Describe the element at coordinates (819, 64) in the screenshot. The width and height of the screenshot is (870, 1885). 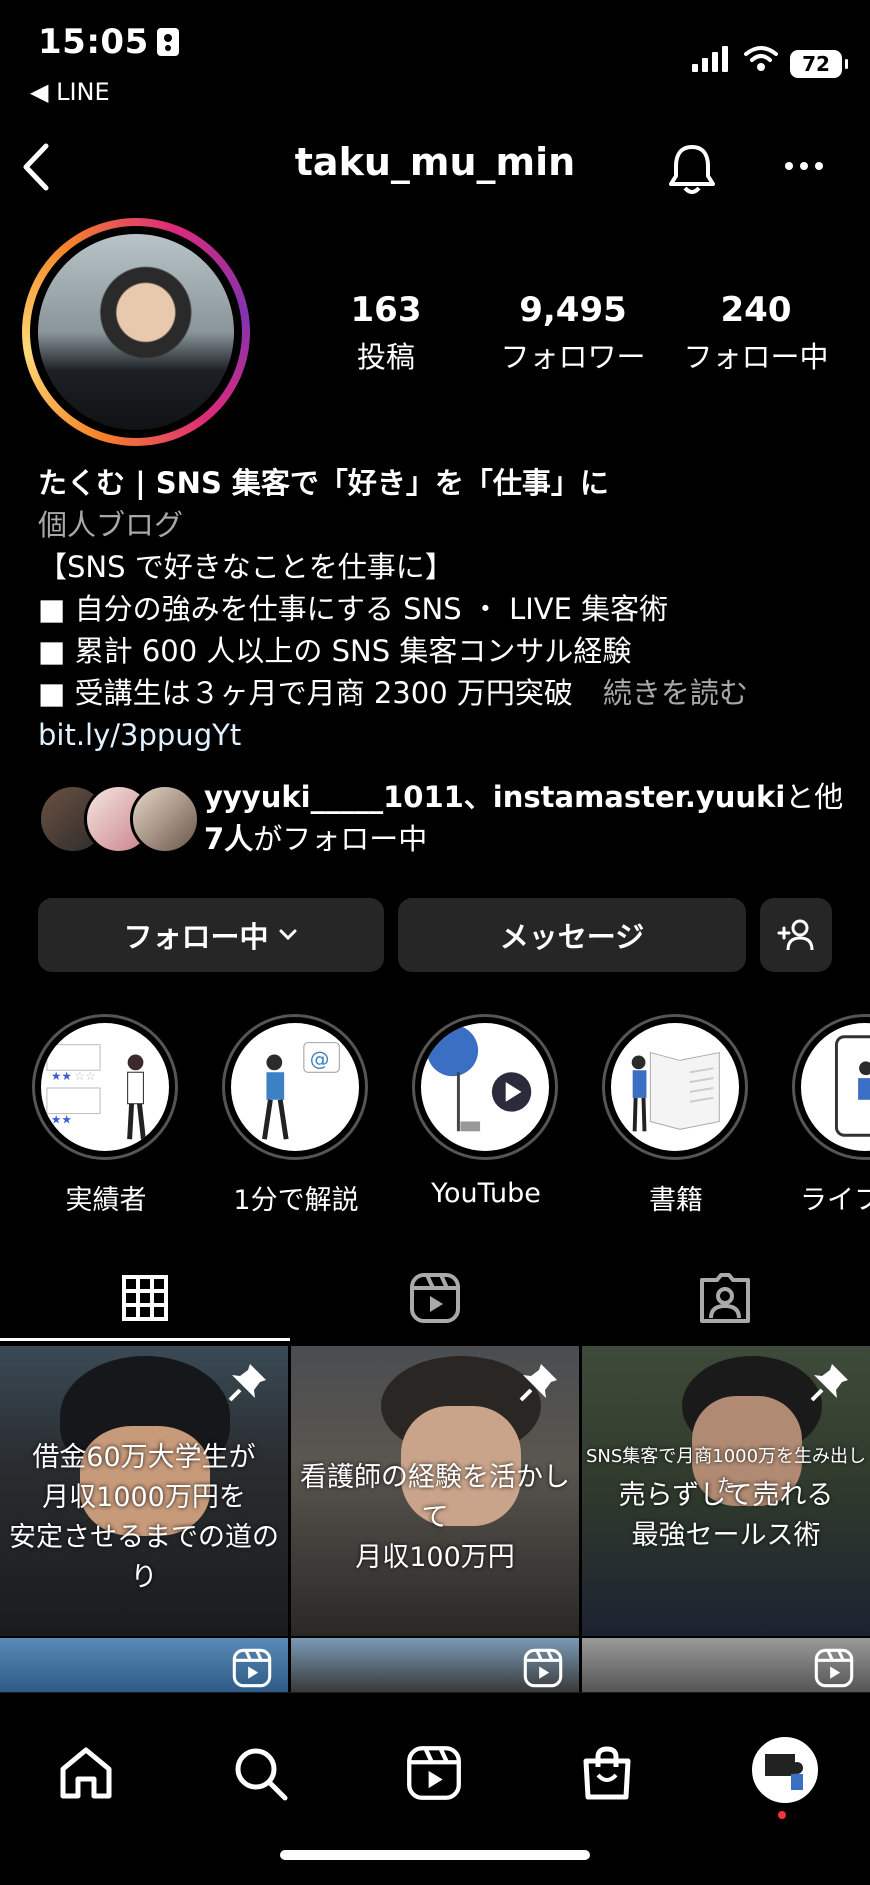
I see `battery-indicator: 72` at that location.